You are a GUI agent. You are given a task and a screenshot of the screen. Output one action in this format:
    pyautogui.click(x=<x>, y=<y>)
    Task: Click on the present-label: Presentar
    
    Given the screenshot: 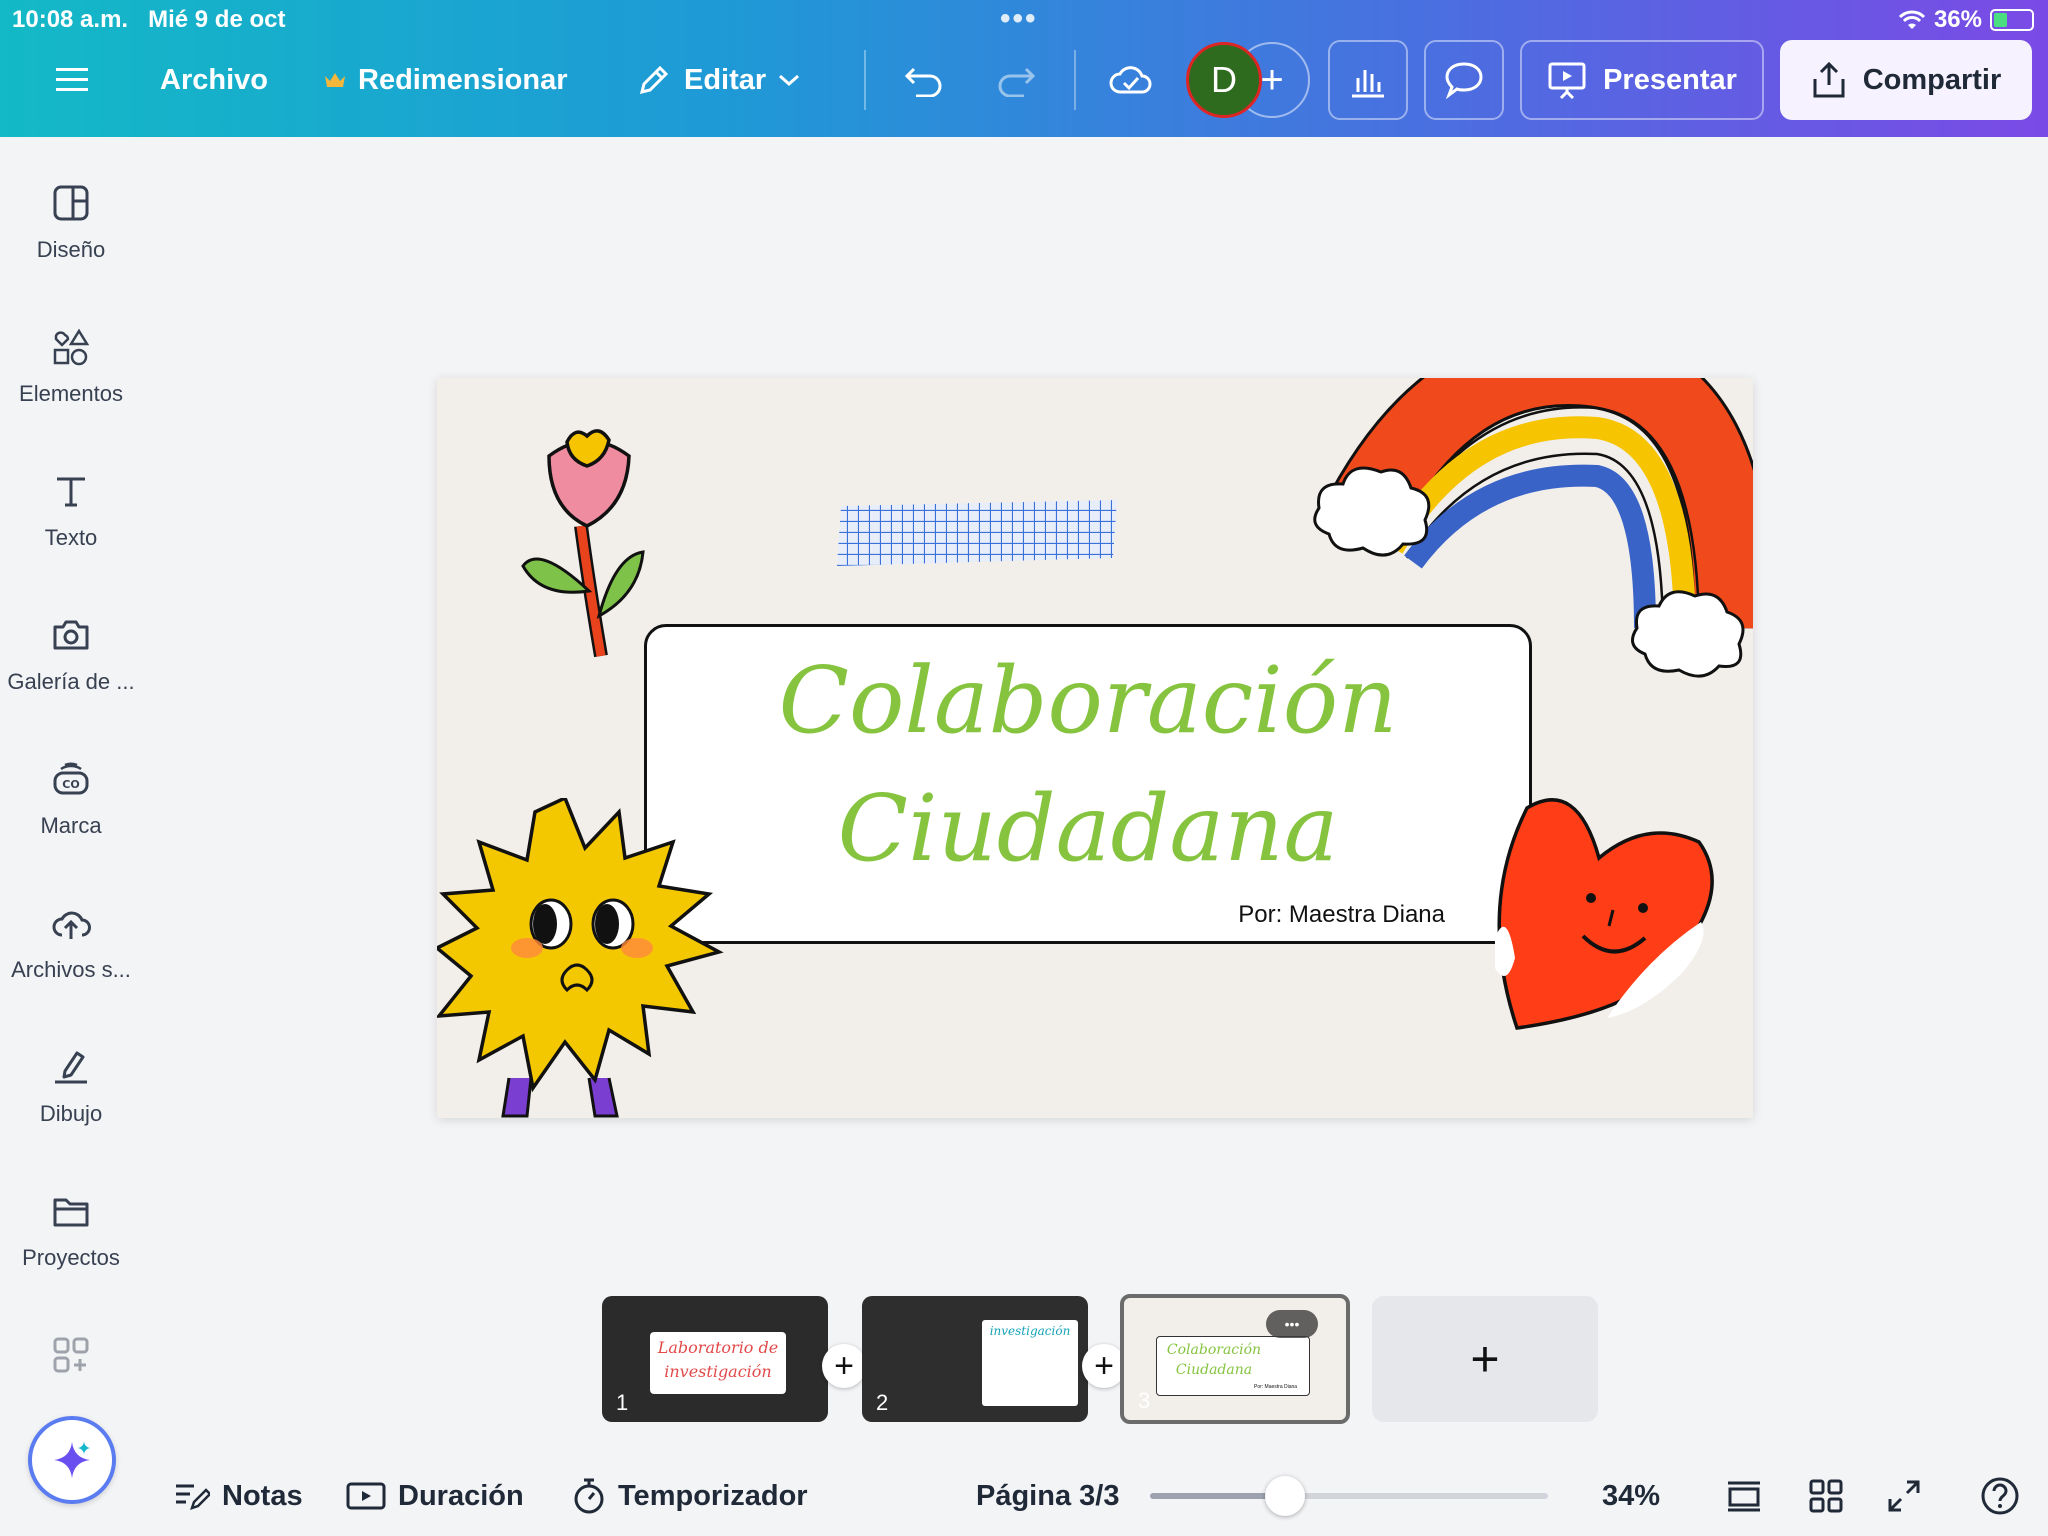 What is the action you would take?
    pyautogui.click(x=1670, y=79)
    